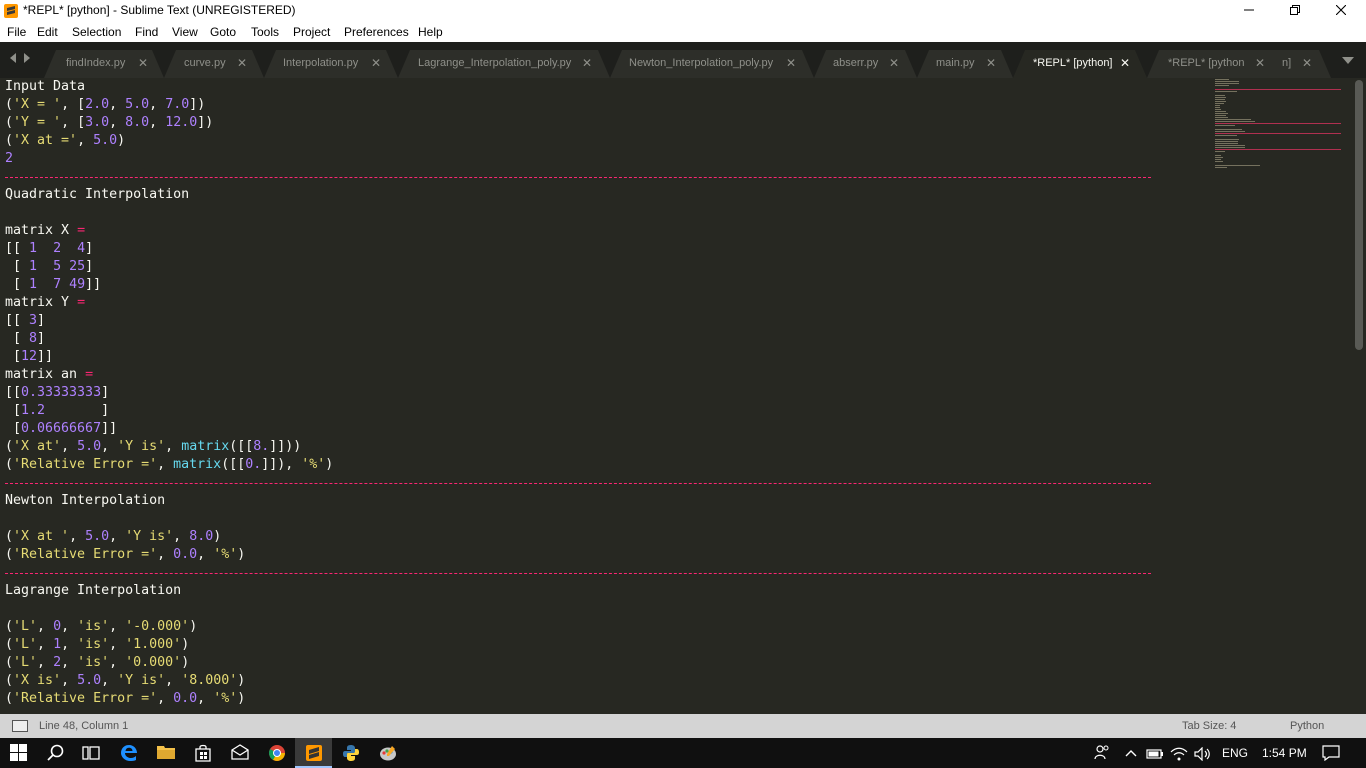 The height and width of the screenshot is (768, 1366). Describe the element at coordinates (1277, 128) in the screenshot. I see `minimap` at that location.